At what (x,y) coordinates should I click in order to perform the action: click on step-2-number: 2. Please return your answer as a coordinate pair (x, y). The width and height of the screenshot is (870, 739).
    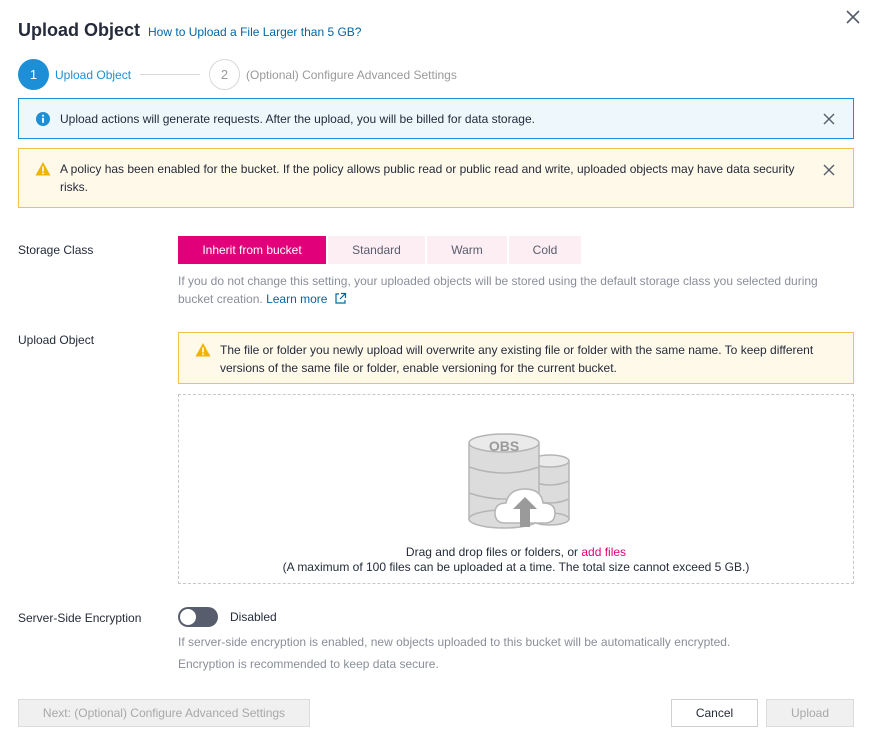
    Looking at the image, I should click on (225, 74).